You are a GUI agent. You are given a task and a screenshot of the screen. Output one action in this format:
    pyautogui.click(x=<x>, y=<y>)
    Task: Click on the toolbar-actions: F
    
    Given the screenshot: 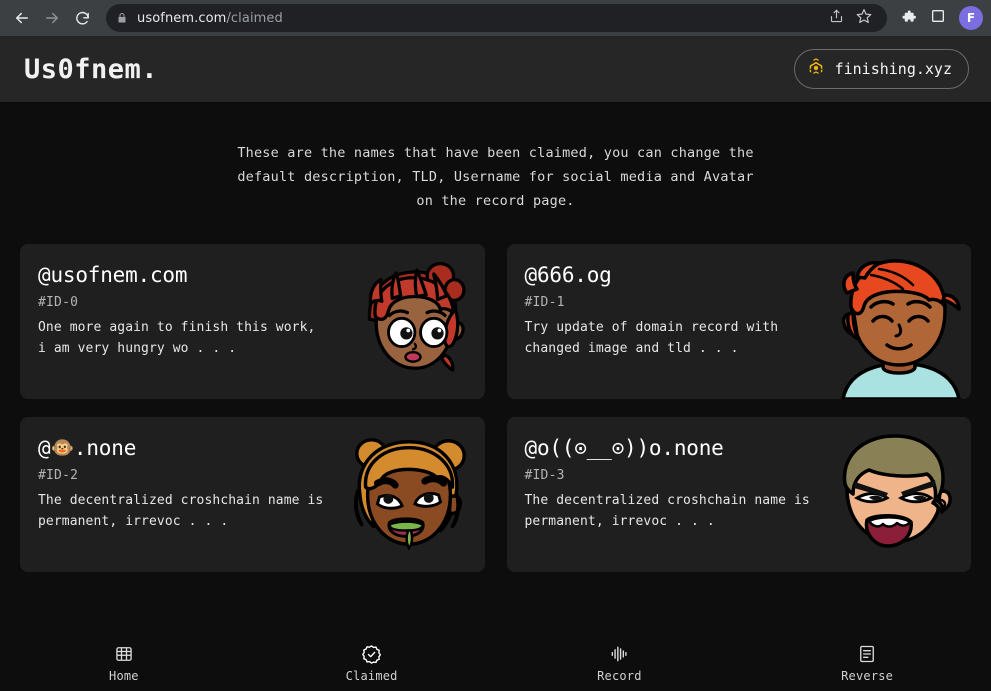 What is the action you would take?
    pyautogui.click(x=939, y=18)
    